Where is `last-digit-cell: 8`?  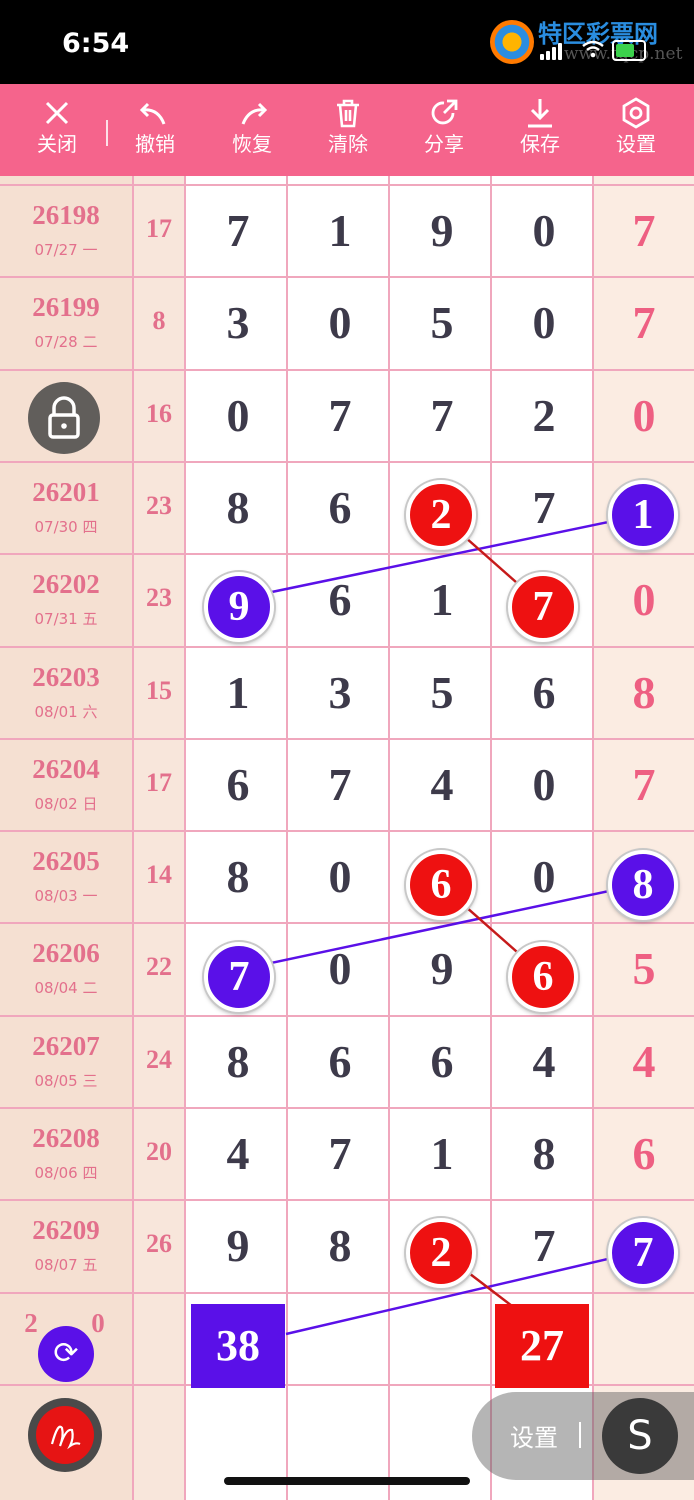 last-digit-cell: 8 is located at coordinates (644, 692).